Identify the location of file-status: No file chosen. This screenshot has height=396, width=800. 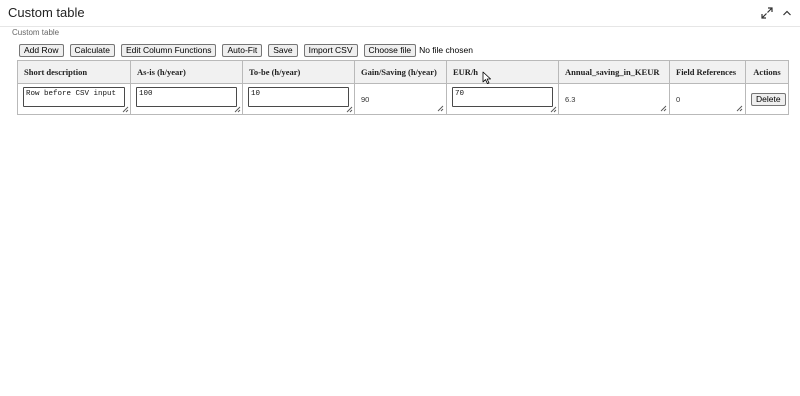
(446, 50).